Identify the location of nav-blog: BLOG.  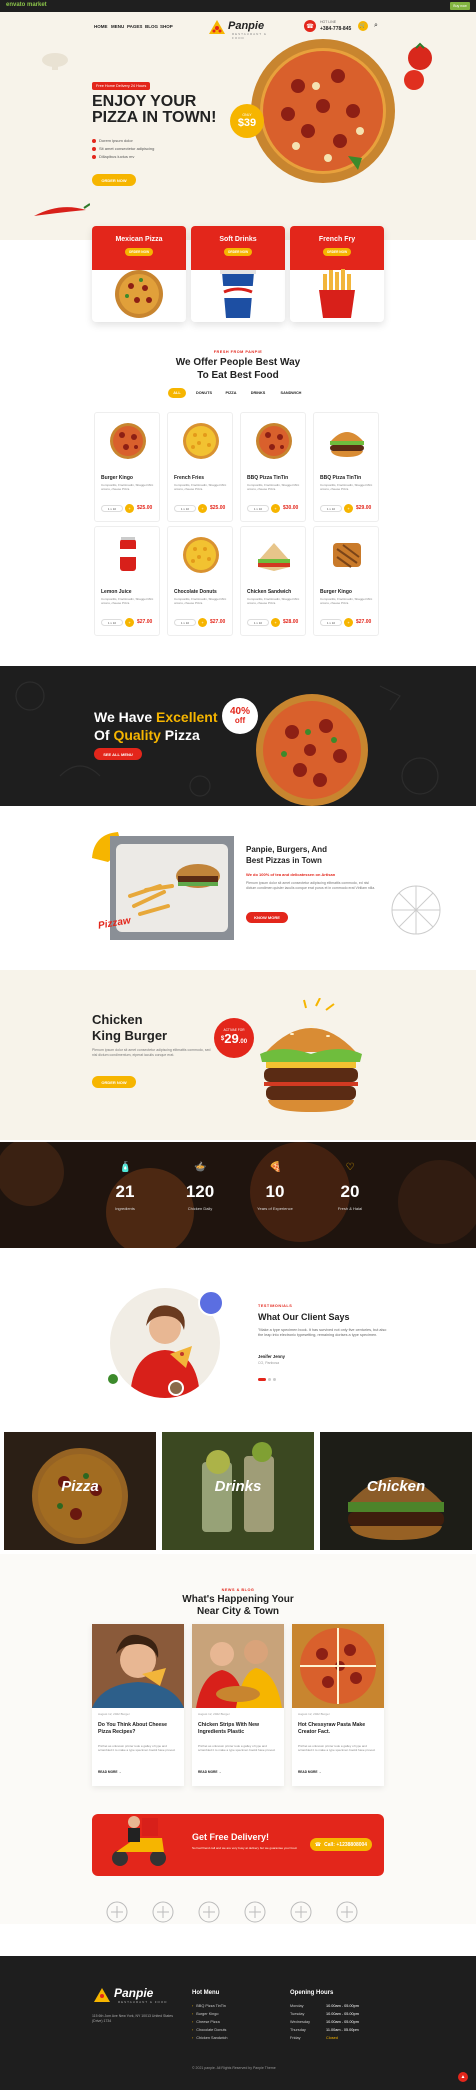
(151, 26).